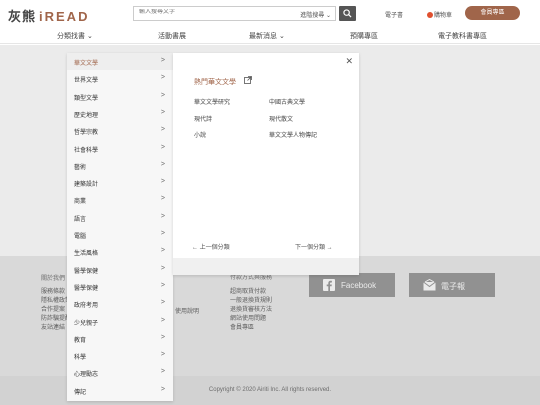  I want to click on site-header: 灰熊iREAD 進階搜尋 ⌄ 電子書 購物車 會員專區, so click(270, 14).